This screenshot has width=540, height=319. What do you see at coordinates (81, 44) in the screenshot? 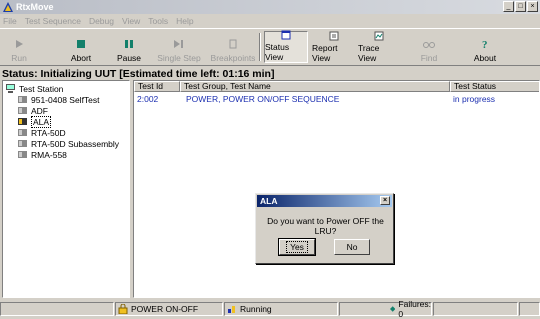
I see `stop-icon` at bounding box center [81, 44].